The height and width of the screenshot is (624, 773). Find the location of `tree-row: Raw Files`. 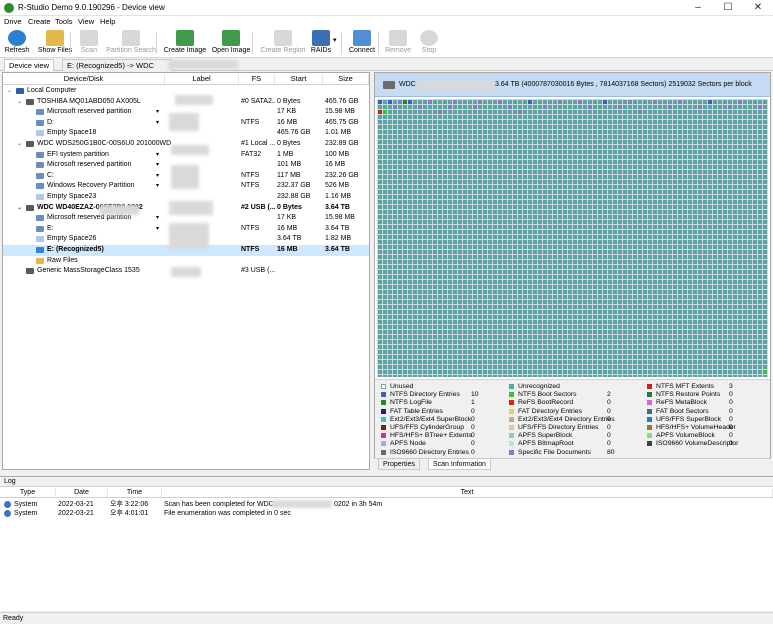

tree-row: Raw Files is located at coordinates (186, 261).